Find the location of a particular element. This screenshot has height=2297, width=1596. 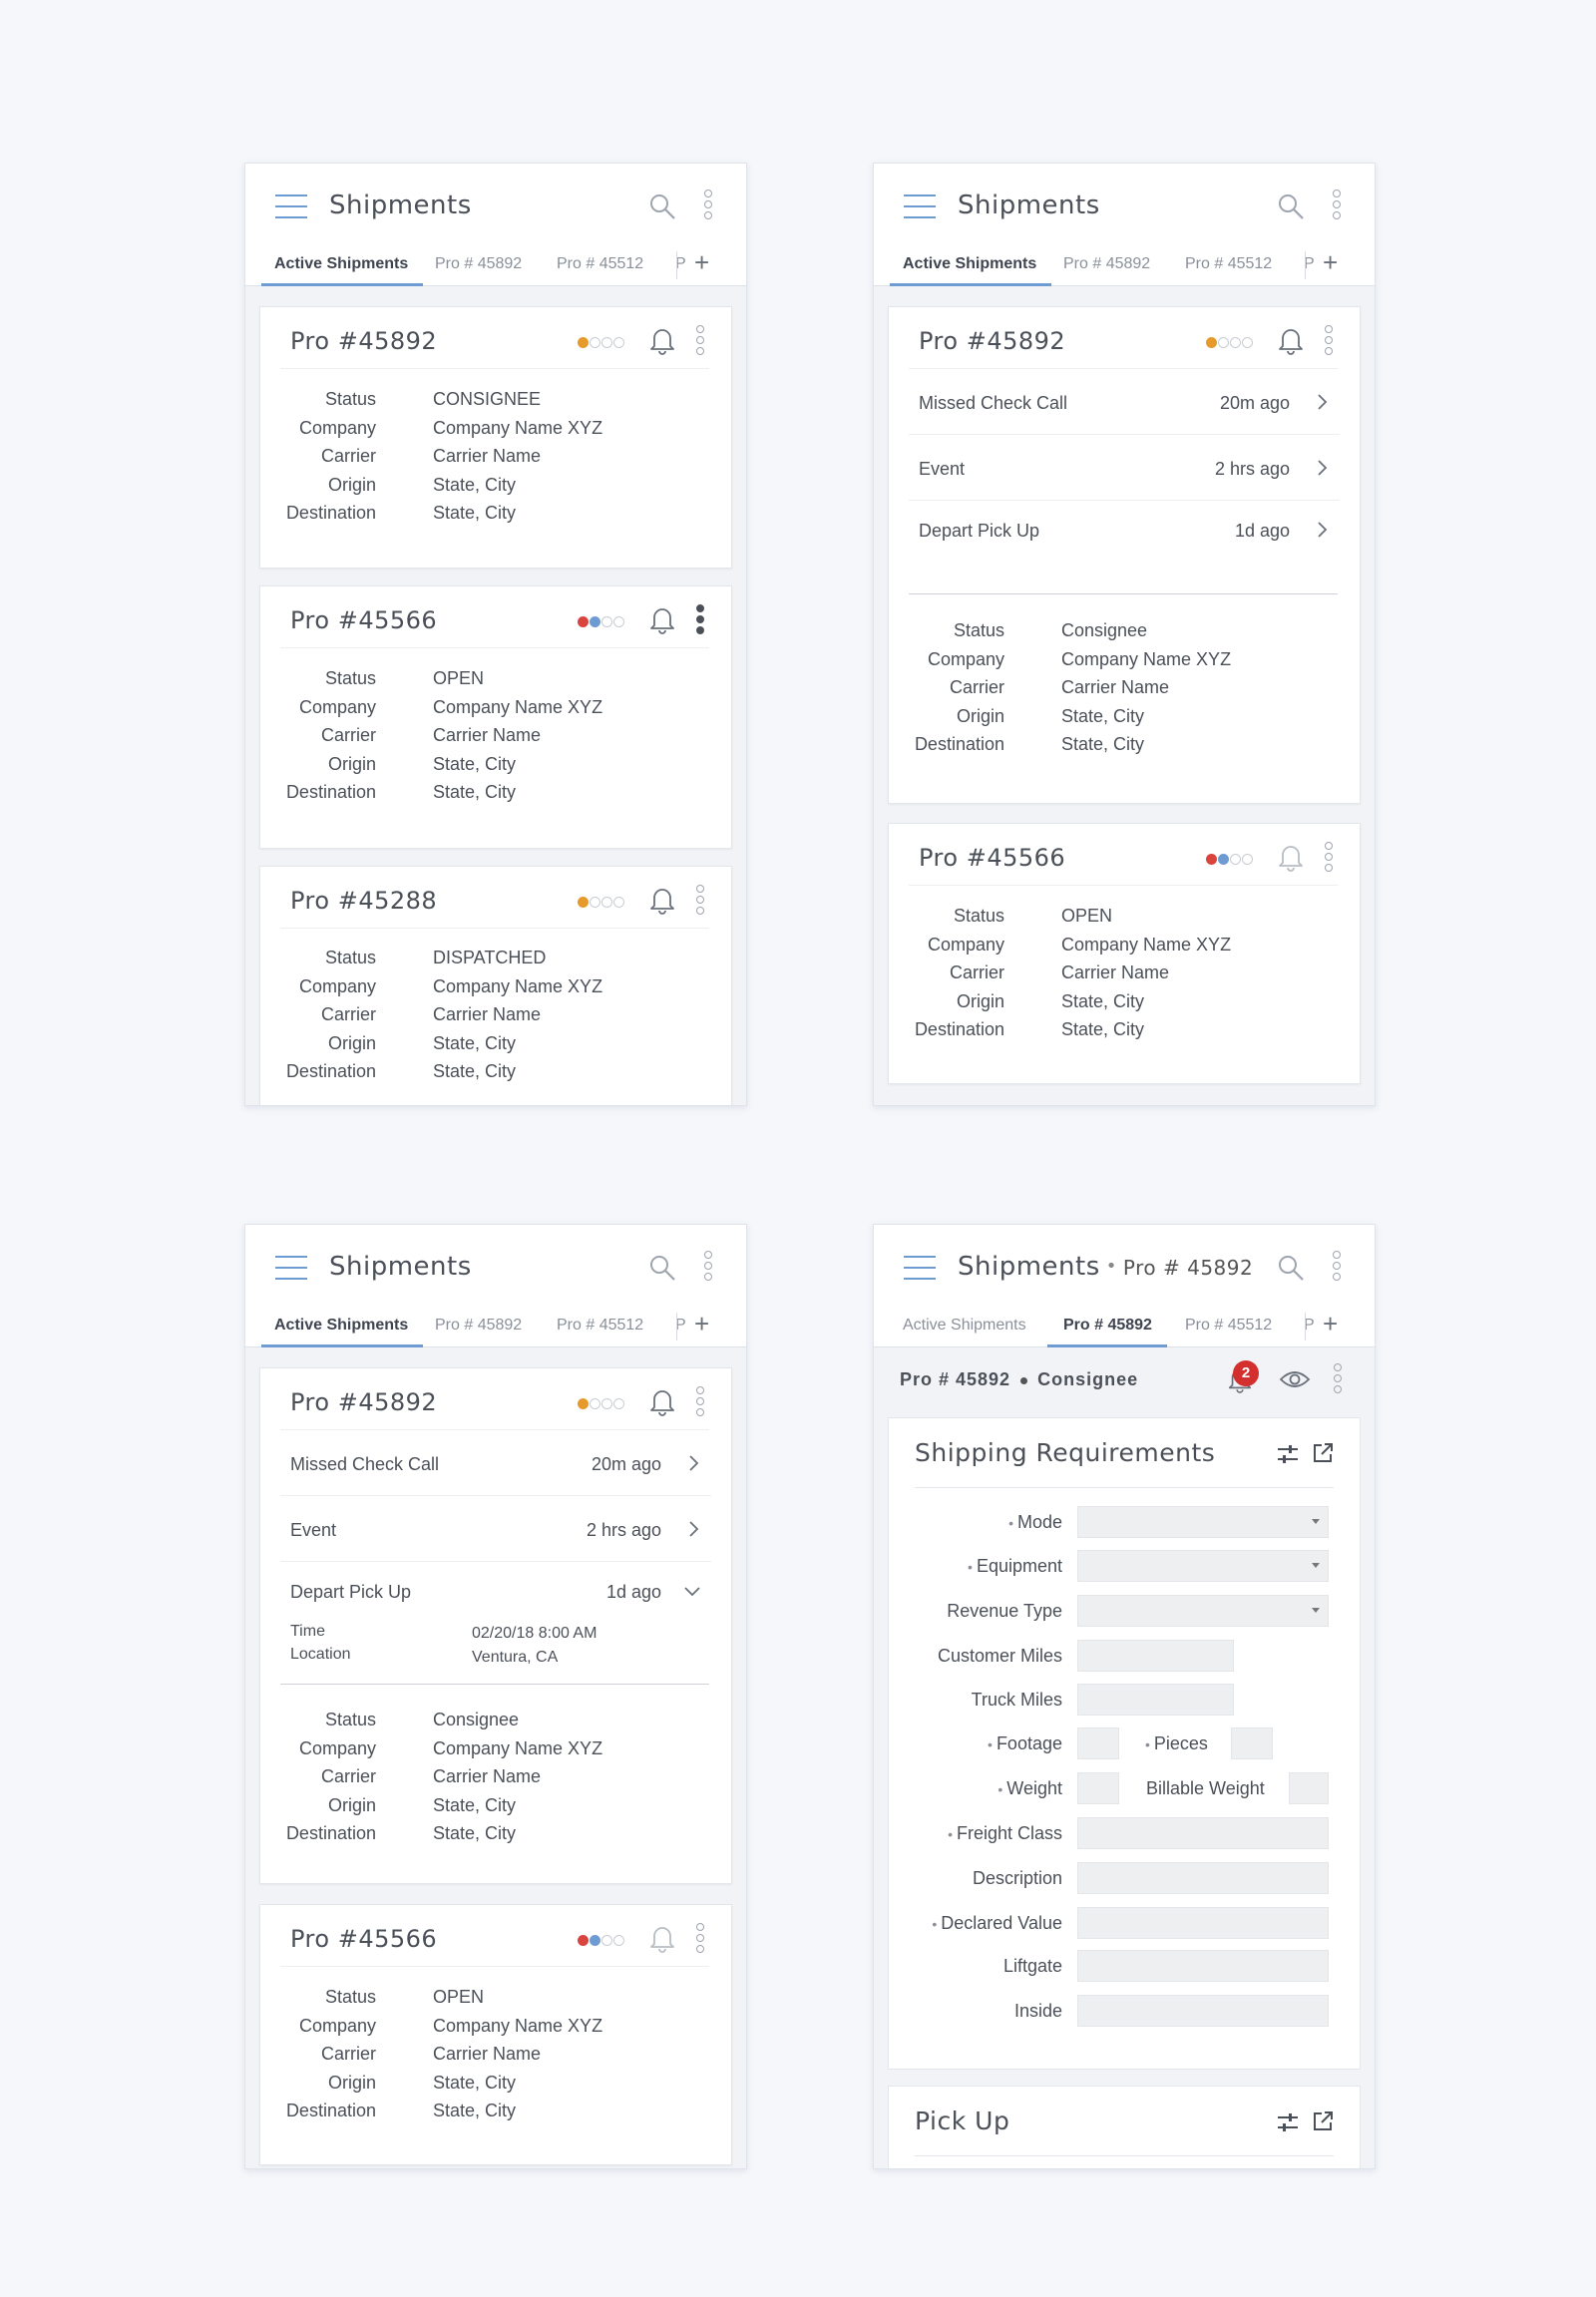

required-mark: • is located at coordinates (990, 1745).